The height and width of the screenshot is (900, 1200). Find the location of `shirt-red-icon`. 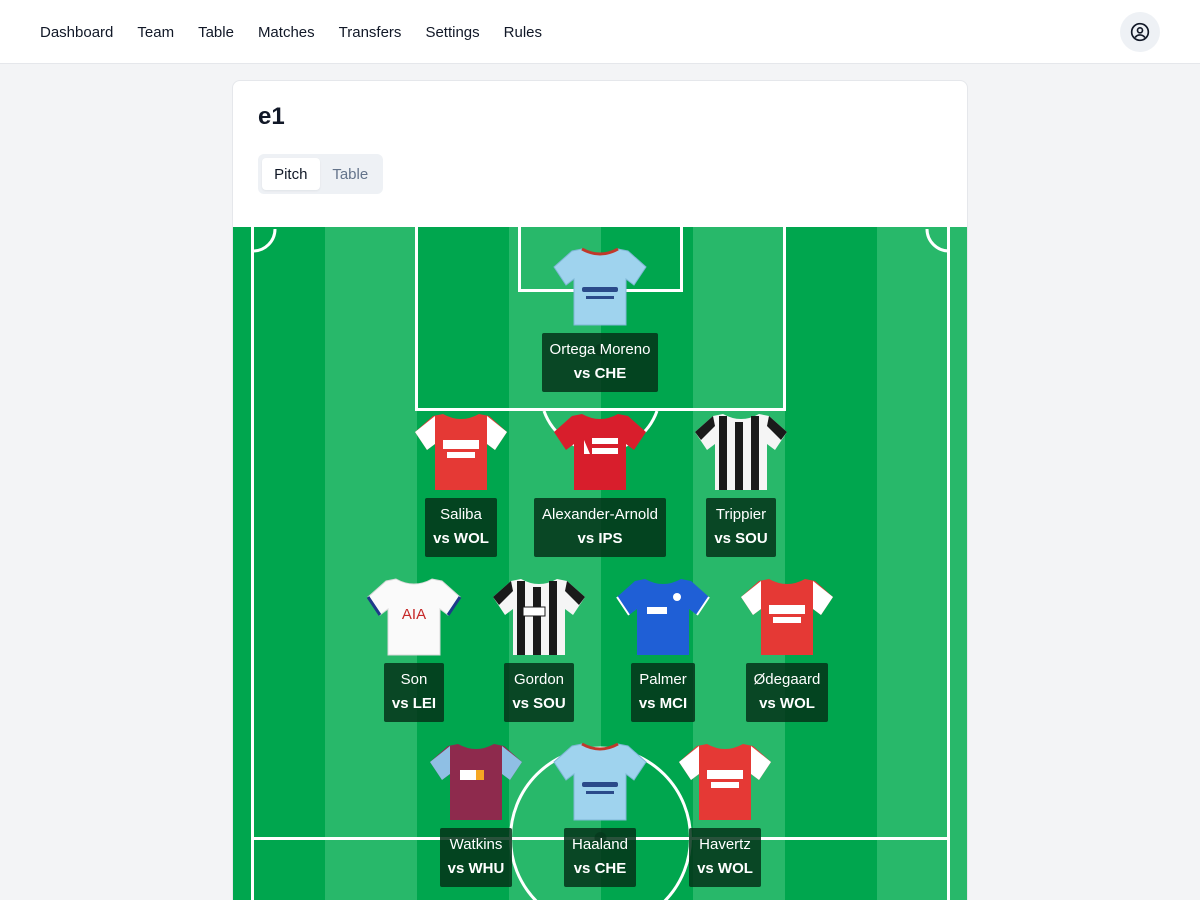

shirt-red-icon is located at coordinates (600, 452).